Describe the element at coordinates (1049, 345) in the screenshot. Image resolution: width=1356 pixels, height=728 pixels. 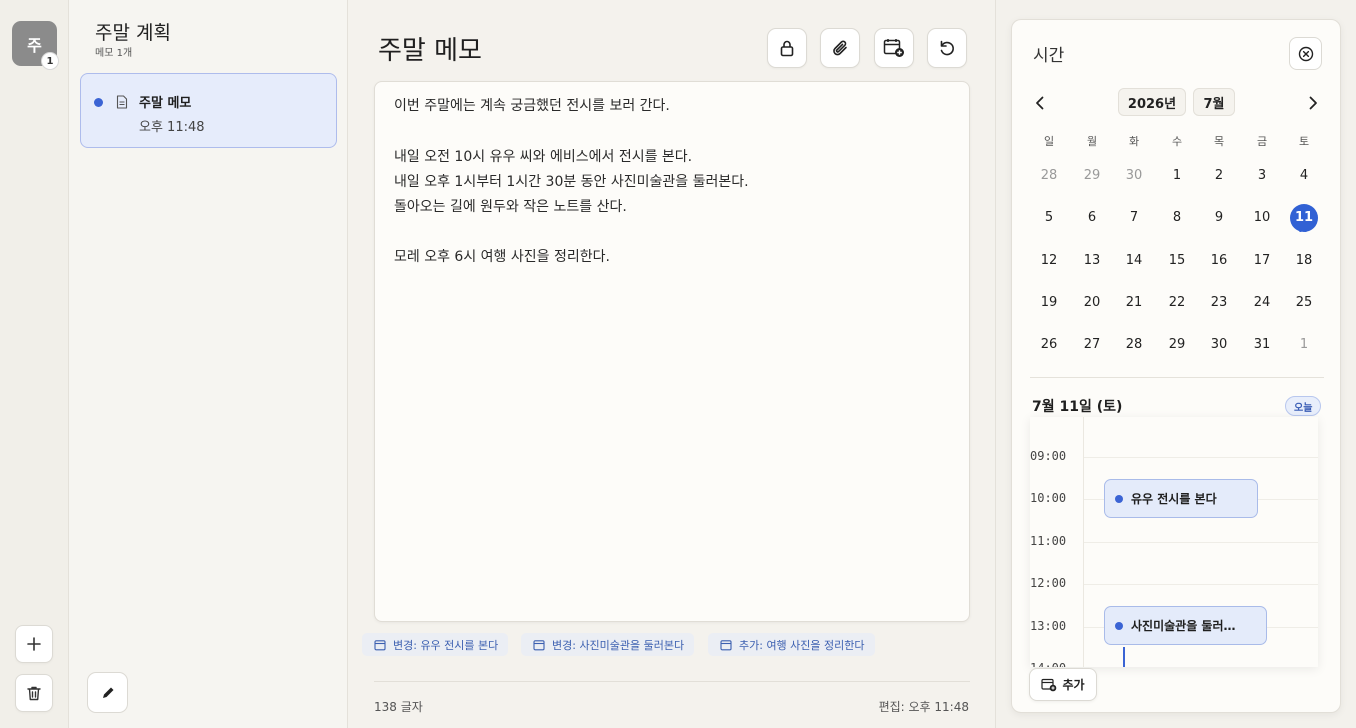
I see `calendar-day: 26` at that location.